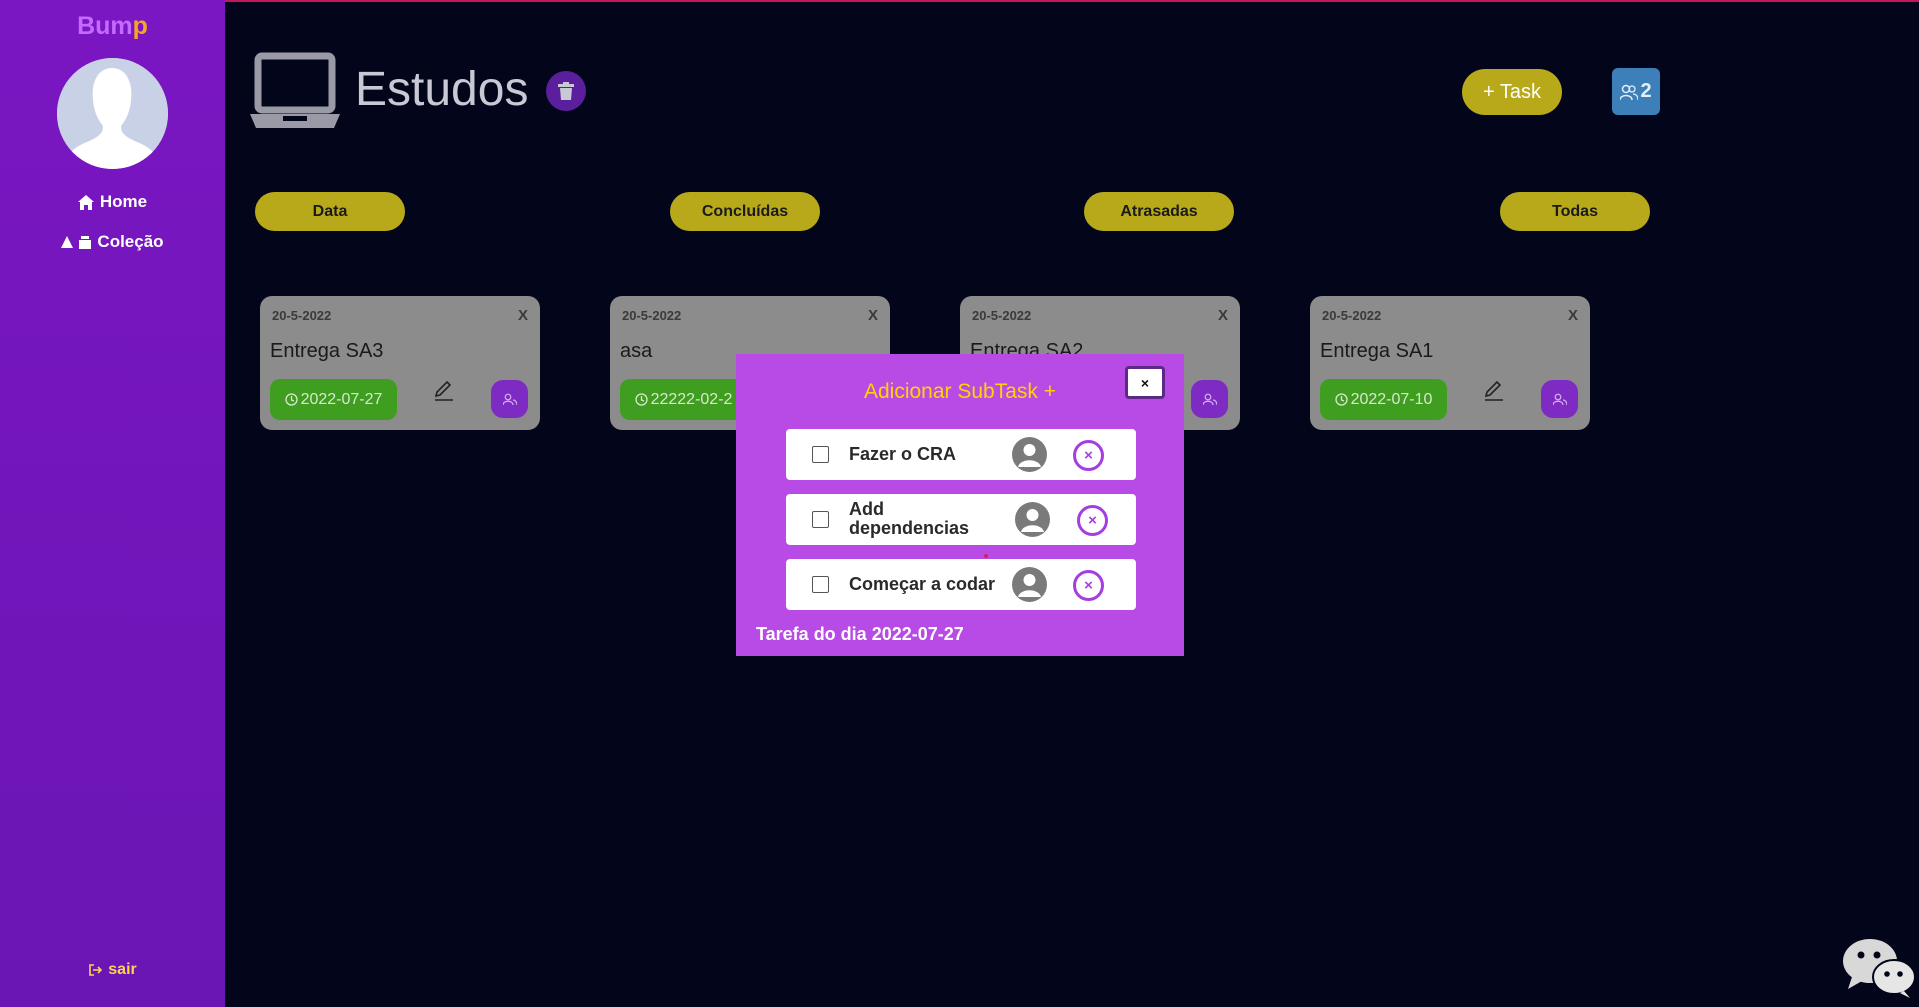 This screenshot has width=1919, height=1007. Describe the element at coordinates (1145, 382) in the screenshot. I see `modal-close-button: ×` at that location.